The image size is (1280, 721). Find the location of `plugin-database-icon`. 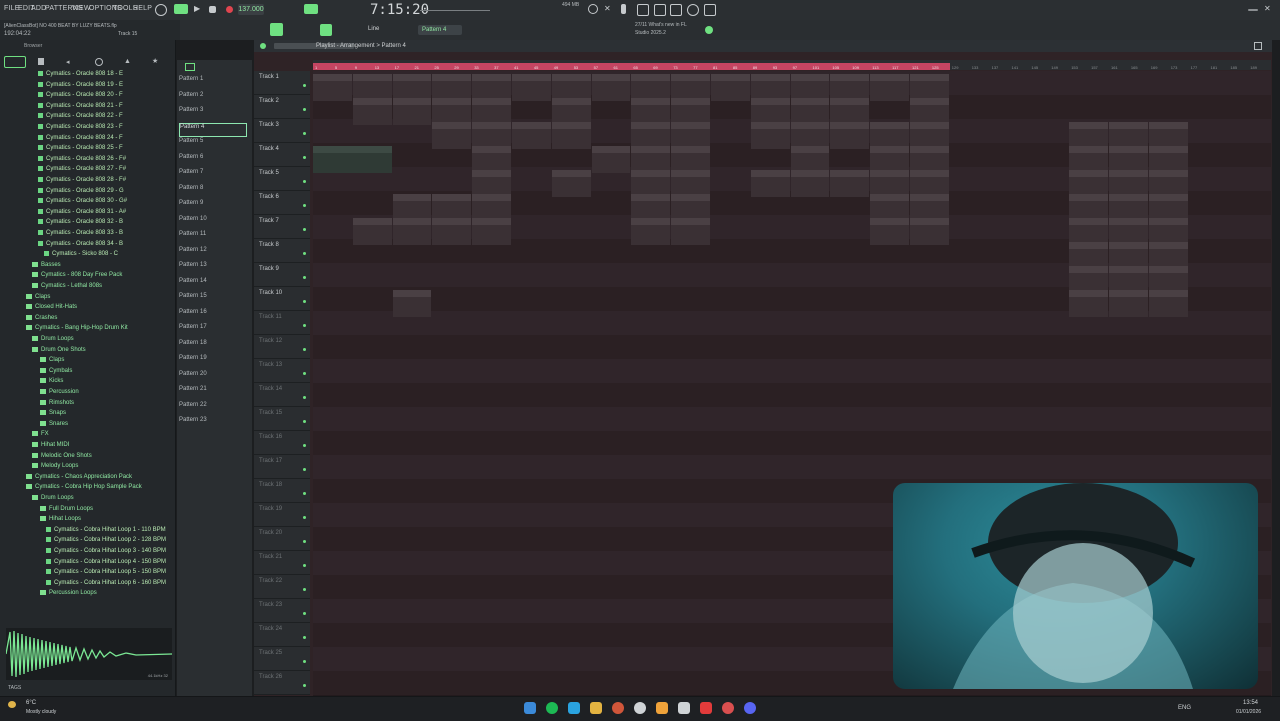

plugin-database-icon is located at coordinates (676, 10).